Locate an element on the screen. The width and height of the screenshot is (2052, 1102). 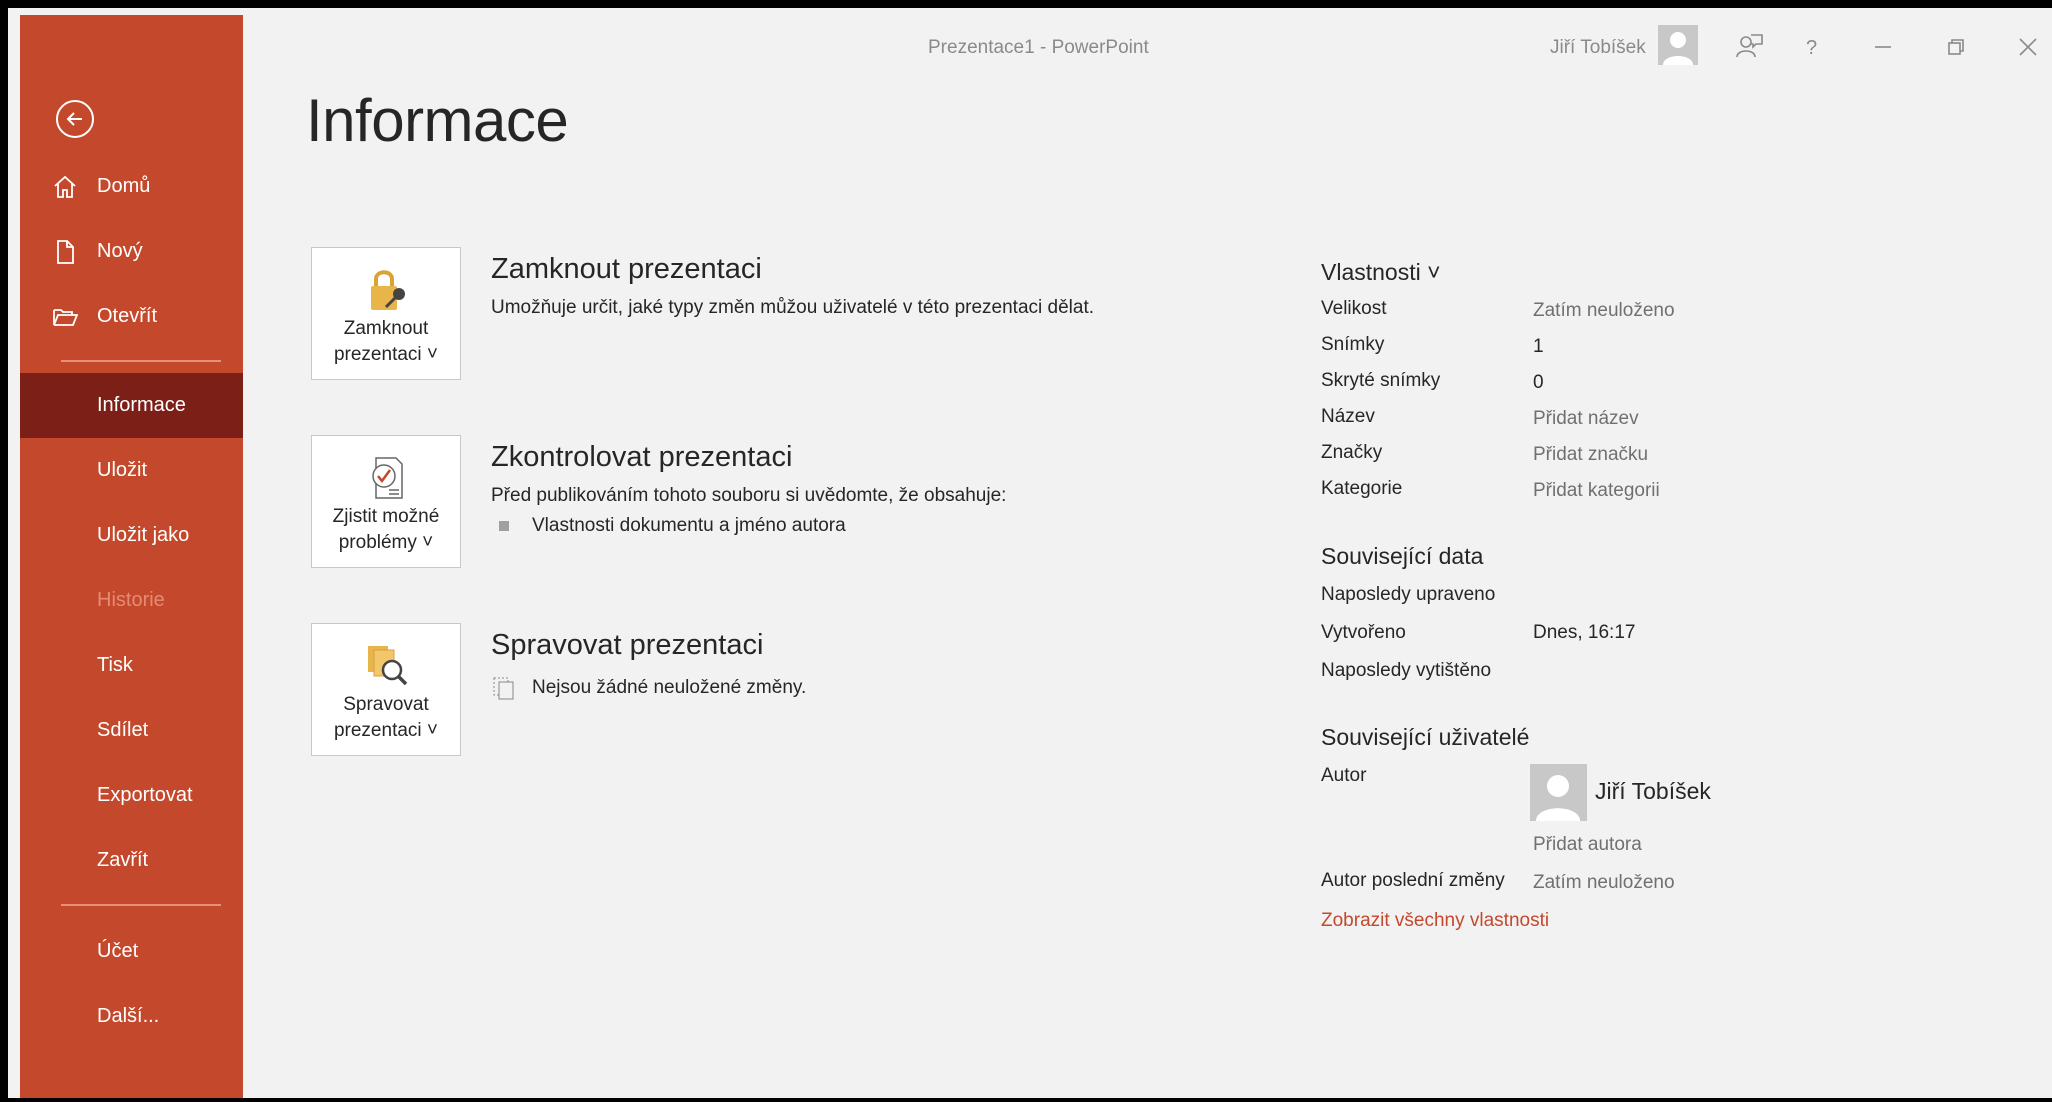
sidebar-item-label: Otevřít is located at coordinates (127, 316).